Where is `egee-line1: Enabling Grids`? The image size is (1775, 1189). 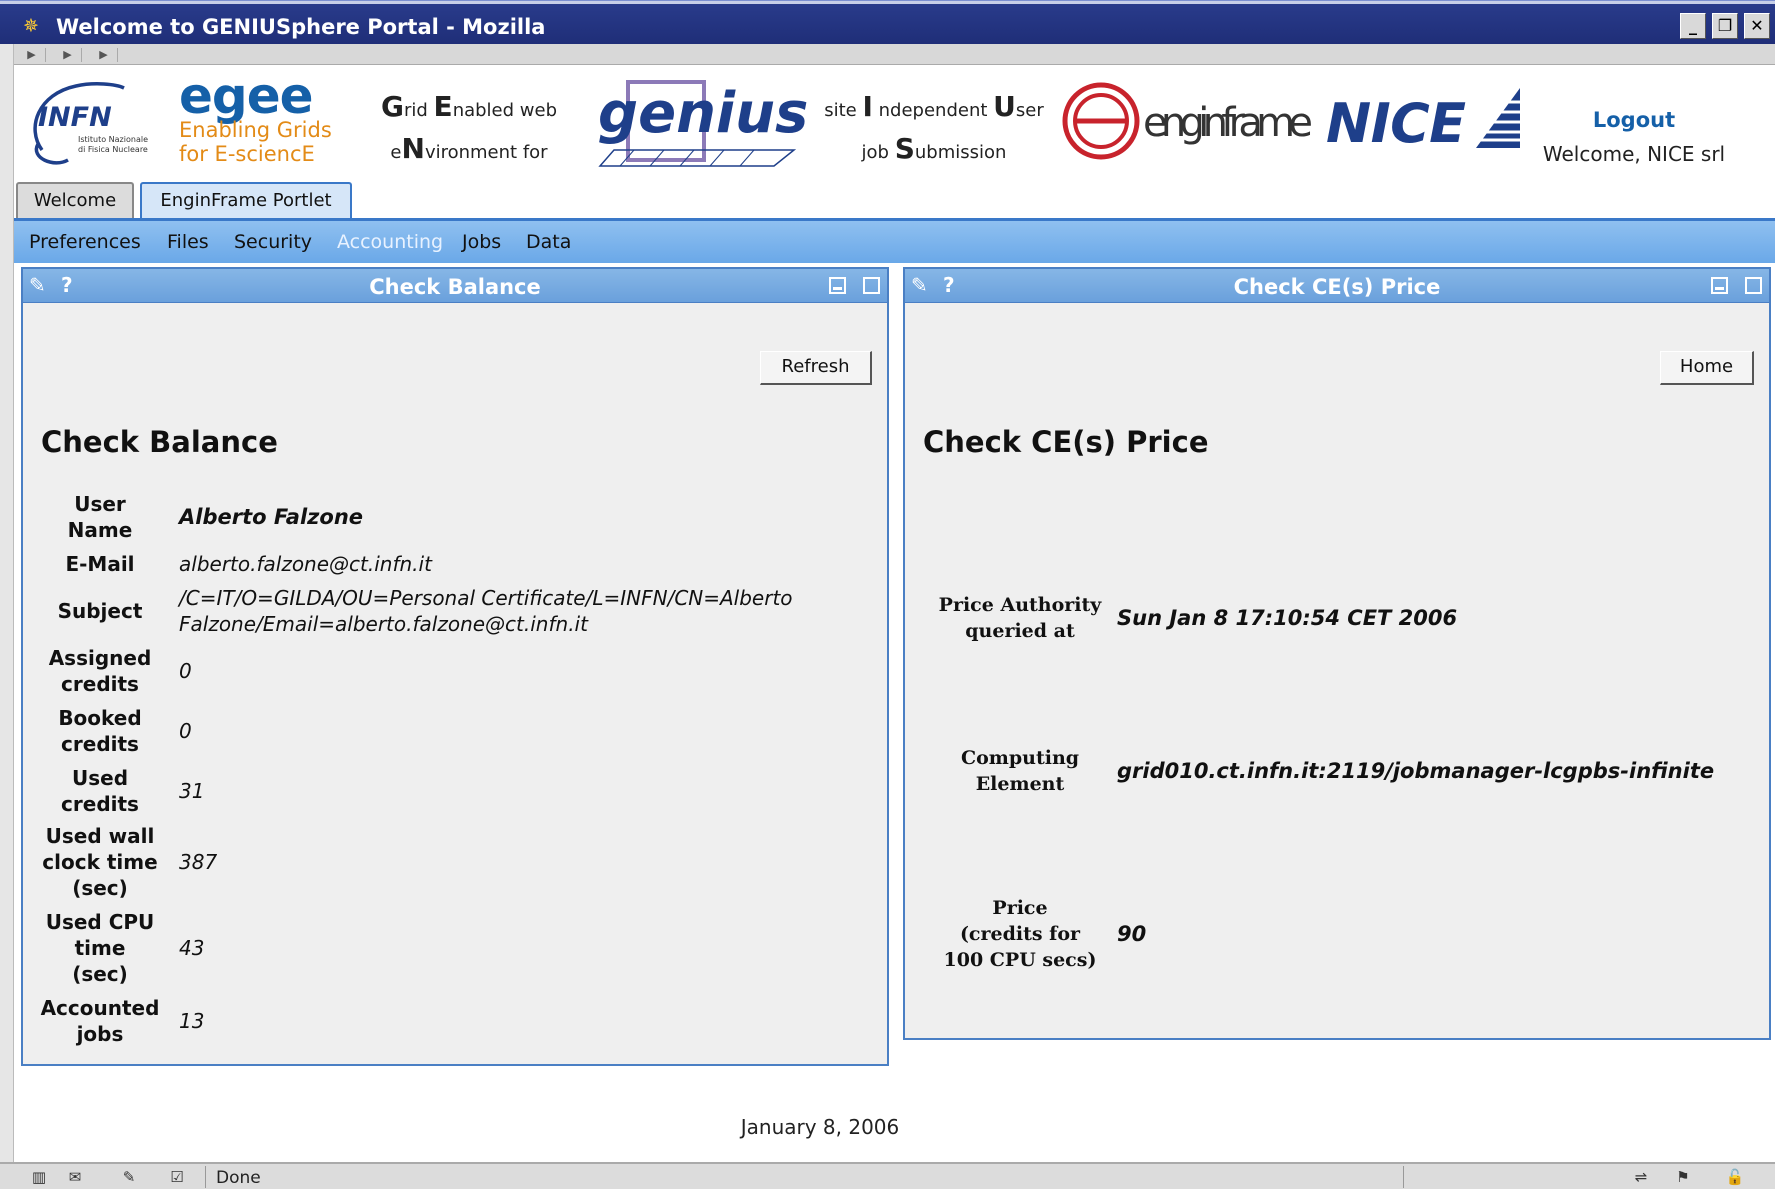 egee-line1: Enabling Grids is located at coordinates (255, 130).